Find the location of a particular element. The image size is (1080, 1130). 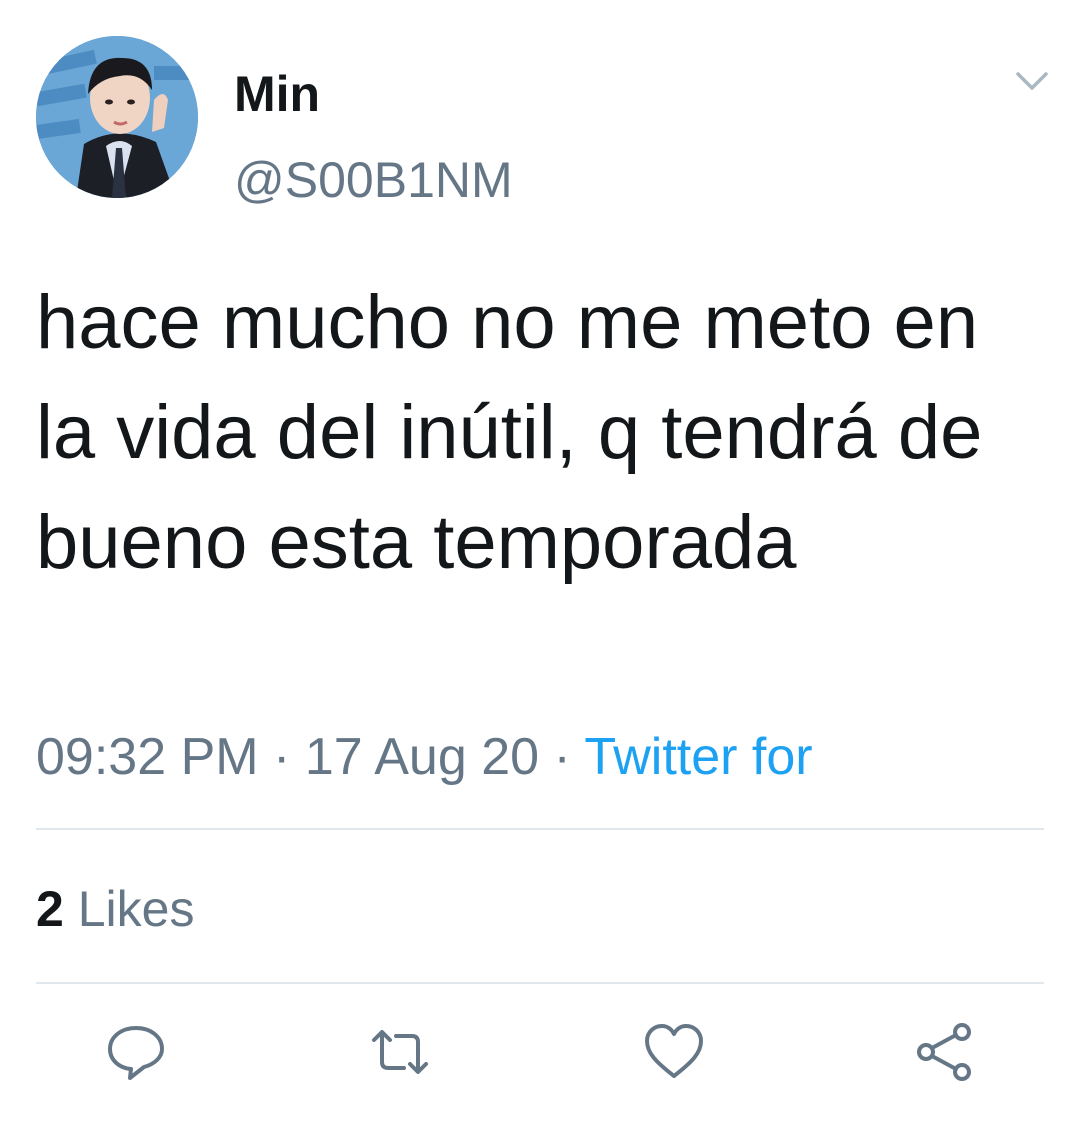

tweet-time: 09:32 PM is located at coordinates (147, 757).